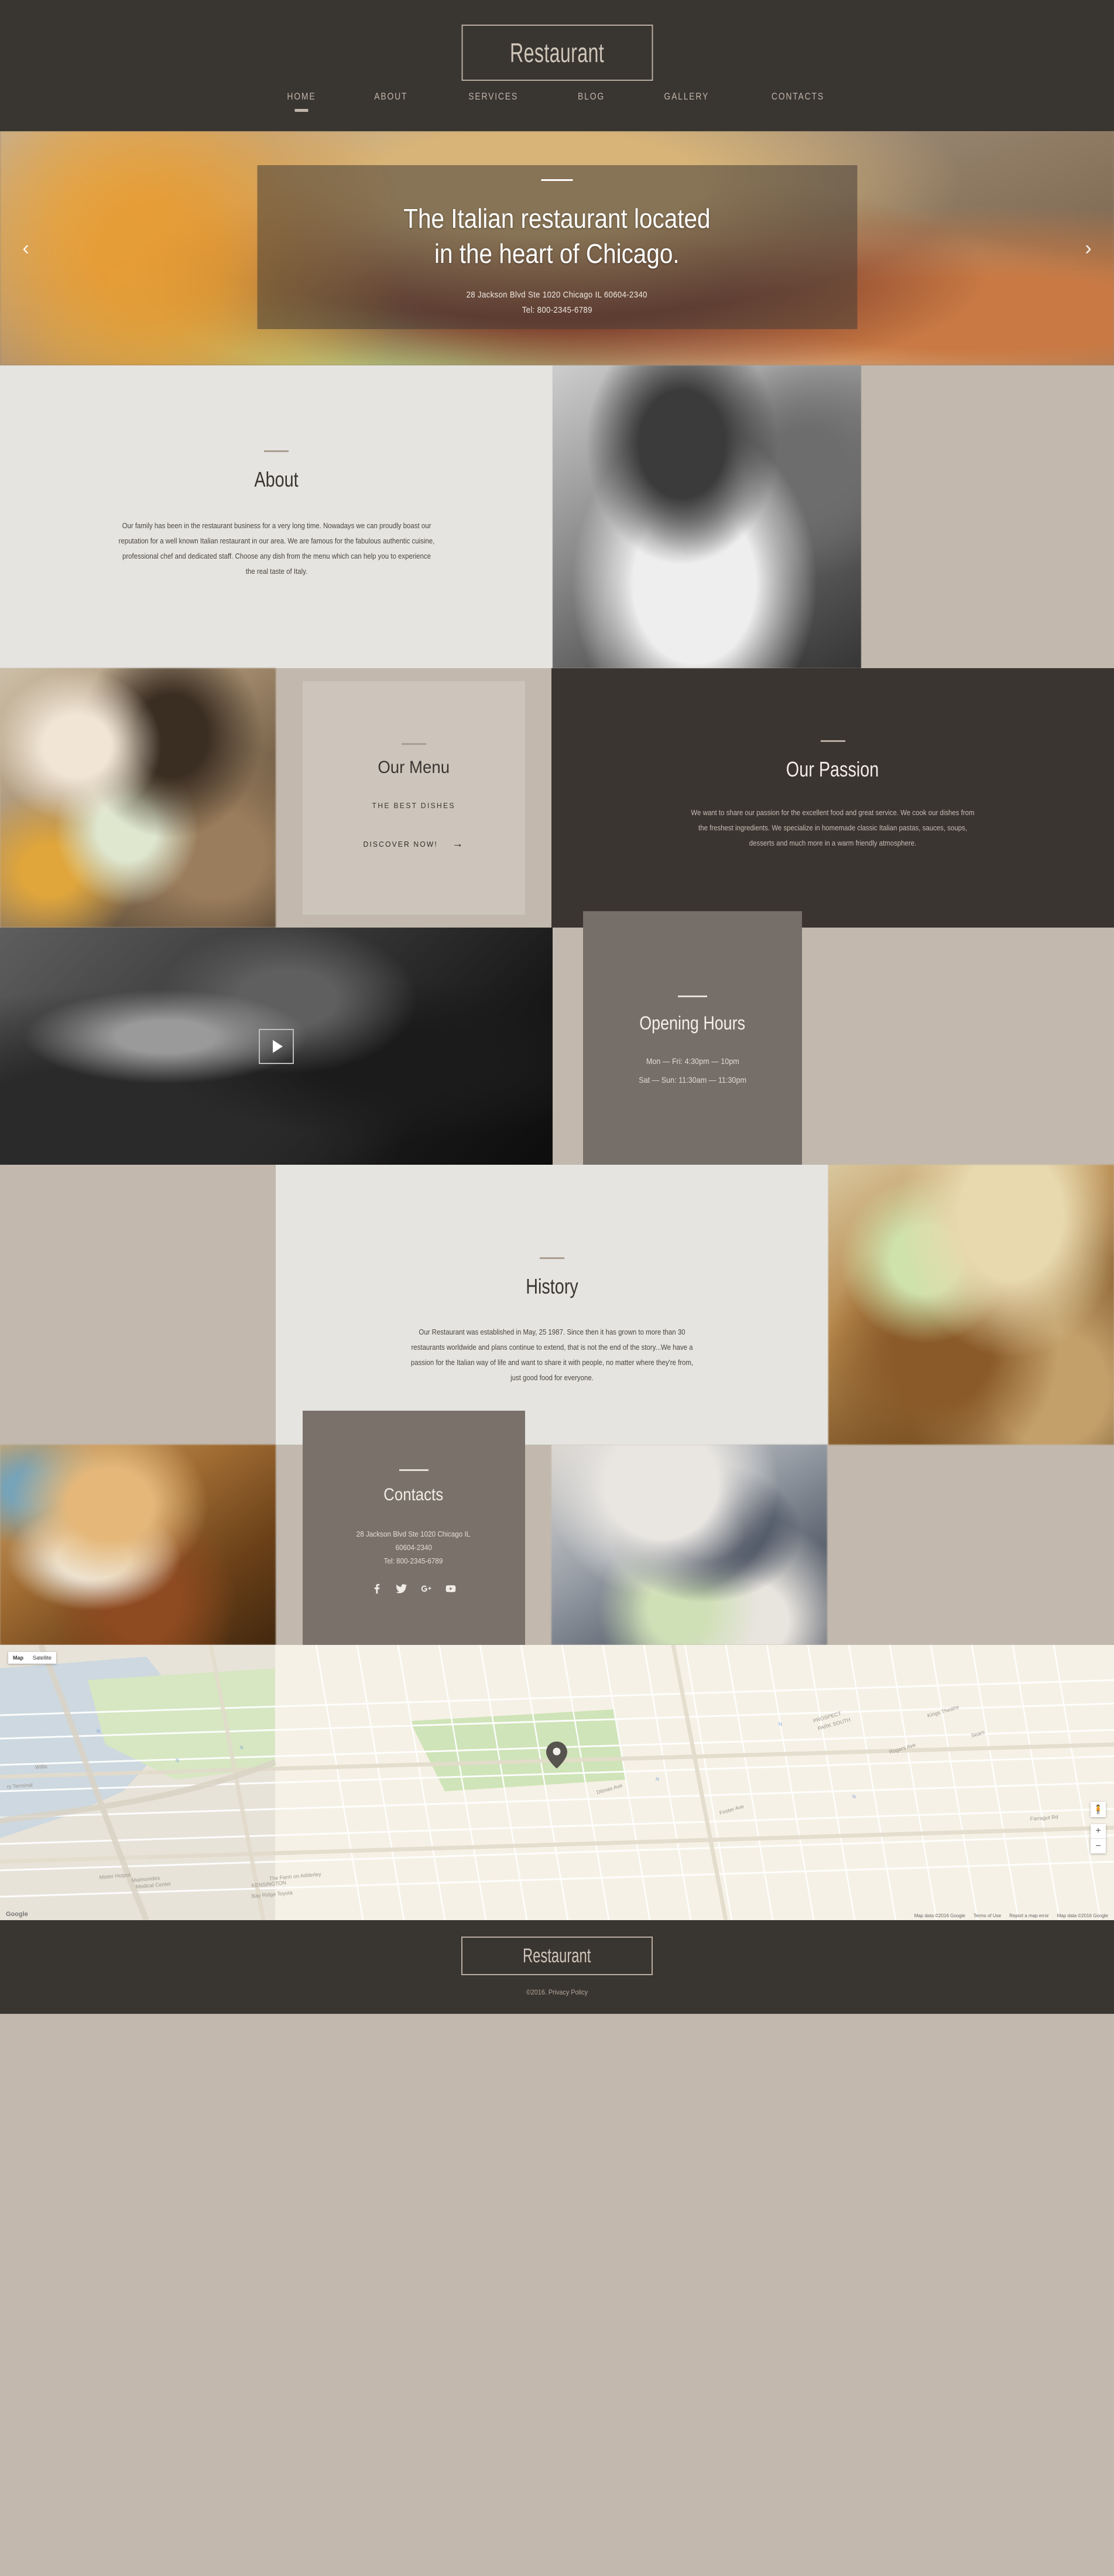  What do you see at coordinates (377, 1589) in the screenshot?
I see `facebook-icon` at bounding box center [377, 1589].